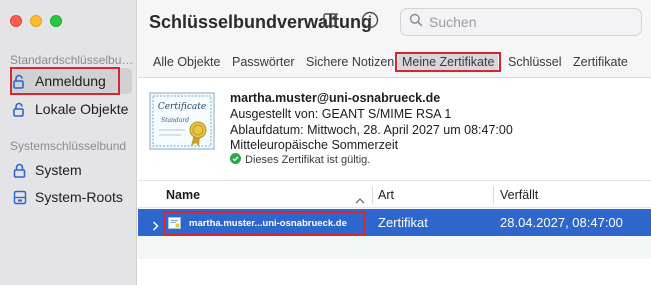  I want to click on column-header-art: Art, so click(386, 195).